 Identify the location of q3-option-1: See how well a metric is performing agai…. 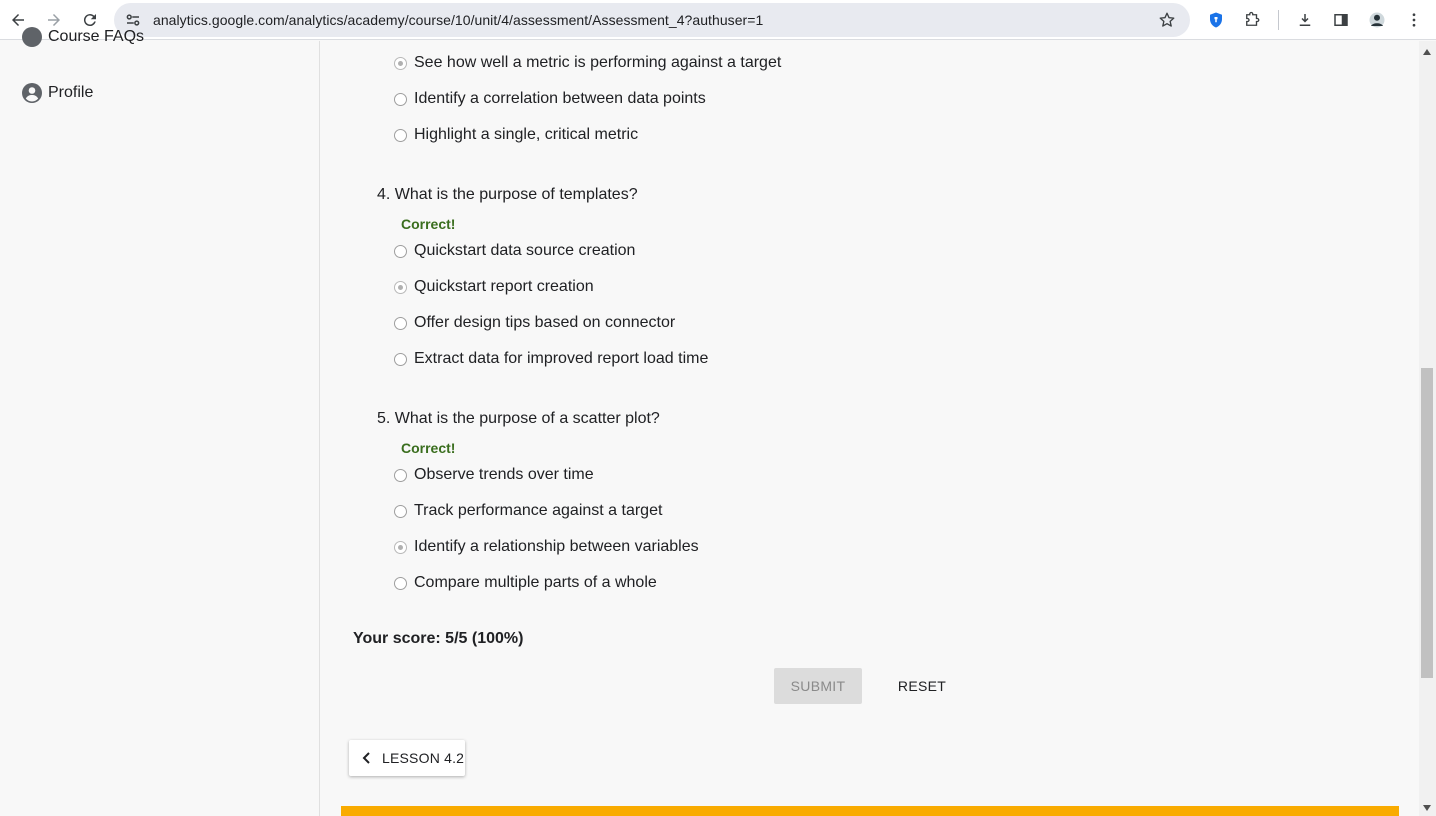
(587, 63).